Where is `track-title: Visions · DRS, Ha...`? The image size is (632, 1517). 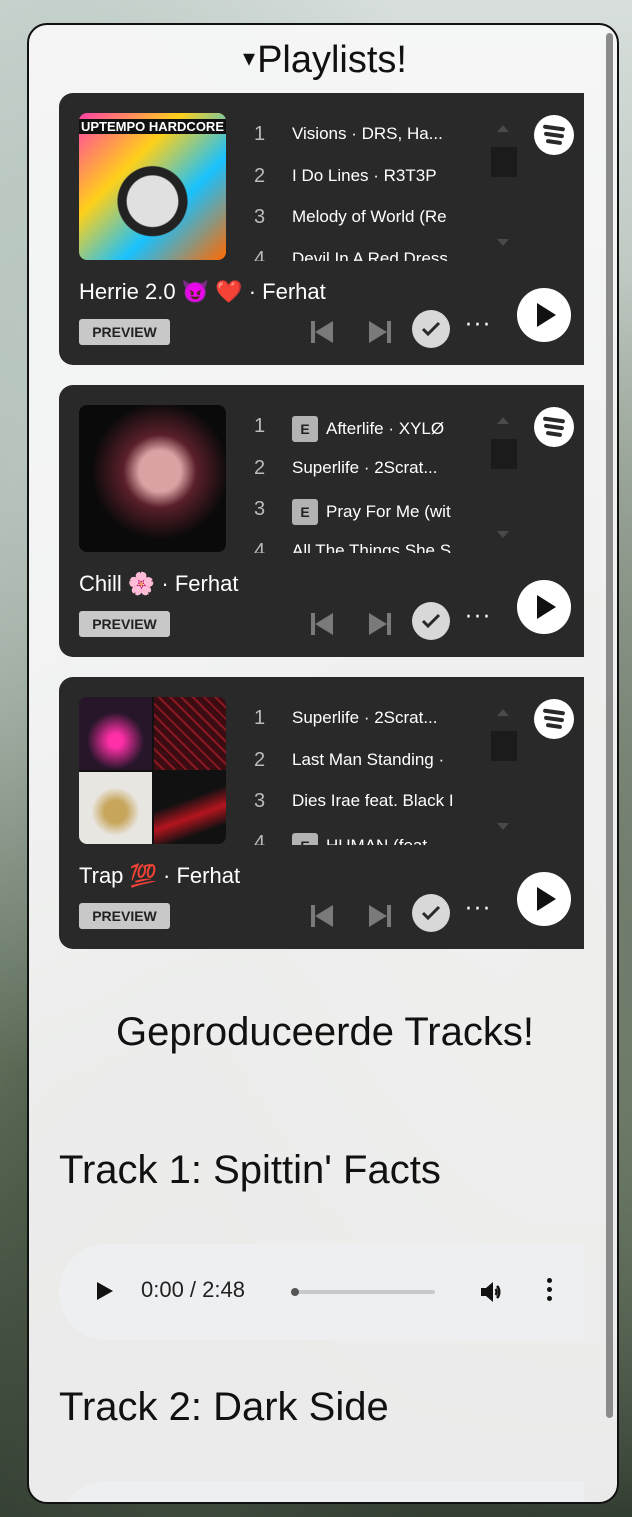 track-title: Visions · DRS, Ha... is located at coordinates (384, 132).